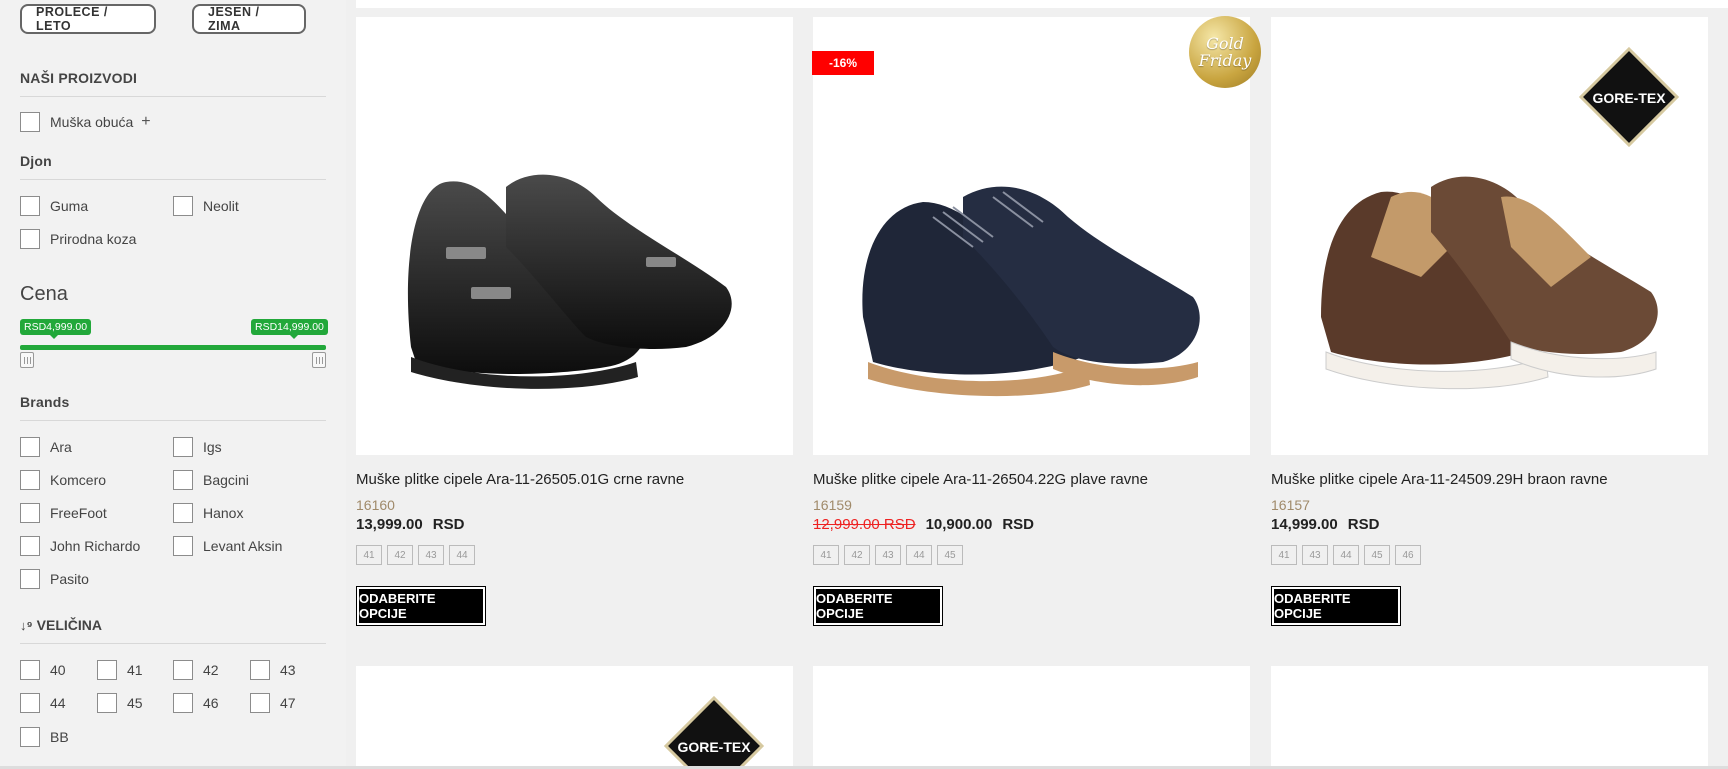 This screenshot has height=769, width=1728. I want to click on price-filter-title: Cena, so click(44, 294).